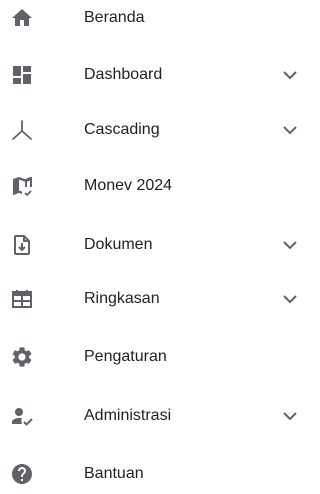 This screenshot has height=494, width=320. What do you see at coordinates (128, 415) in the screenshot?
I see `menu-item-label: Administrasi` at bounding box center [128, 415].